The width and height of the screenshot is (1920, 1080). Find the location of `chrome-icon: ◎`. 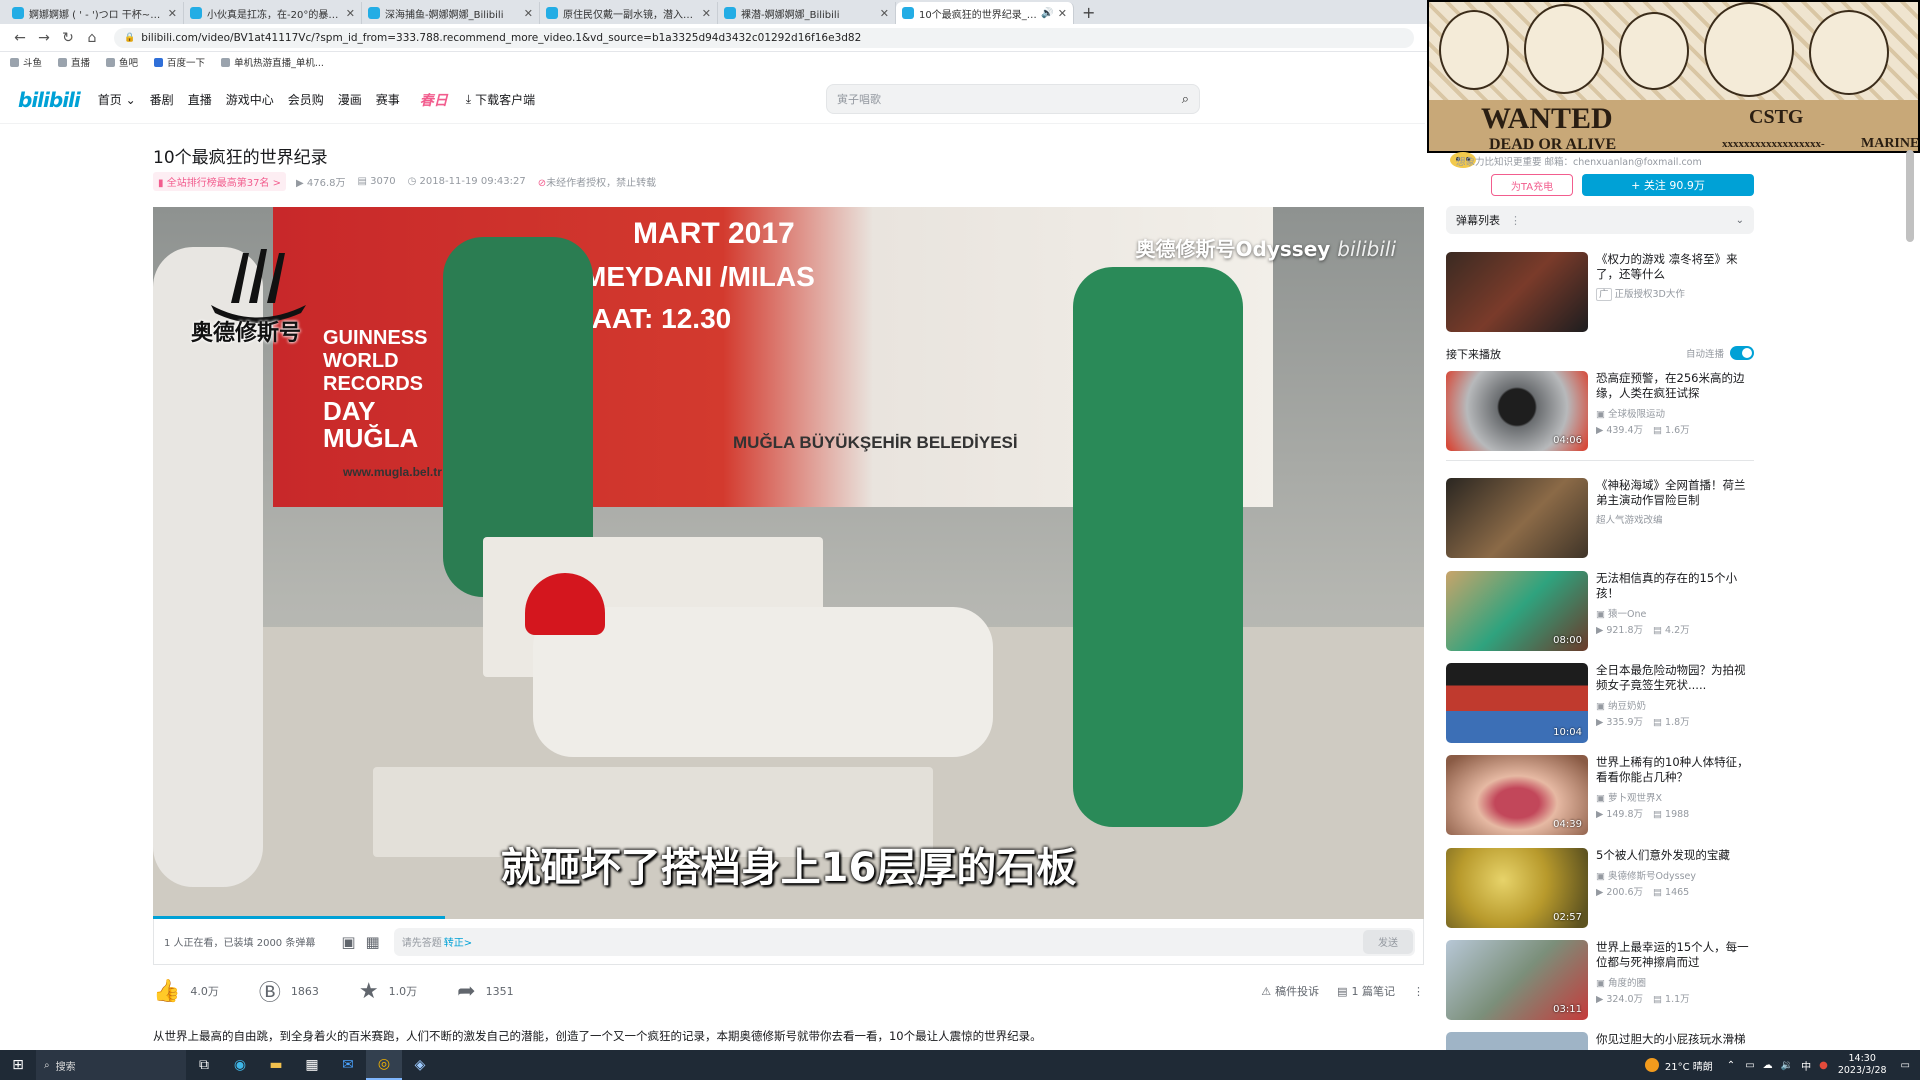

chrome-icon: ◎ is located at coordinates (384, 1065).